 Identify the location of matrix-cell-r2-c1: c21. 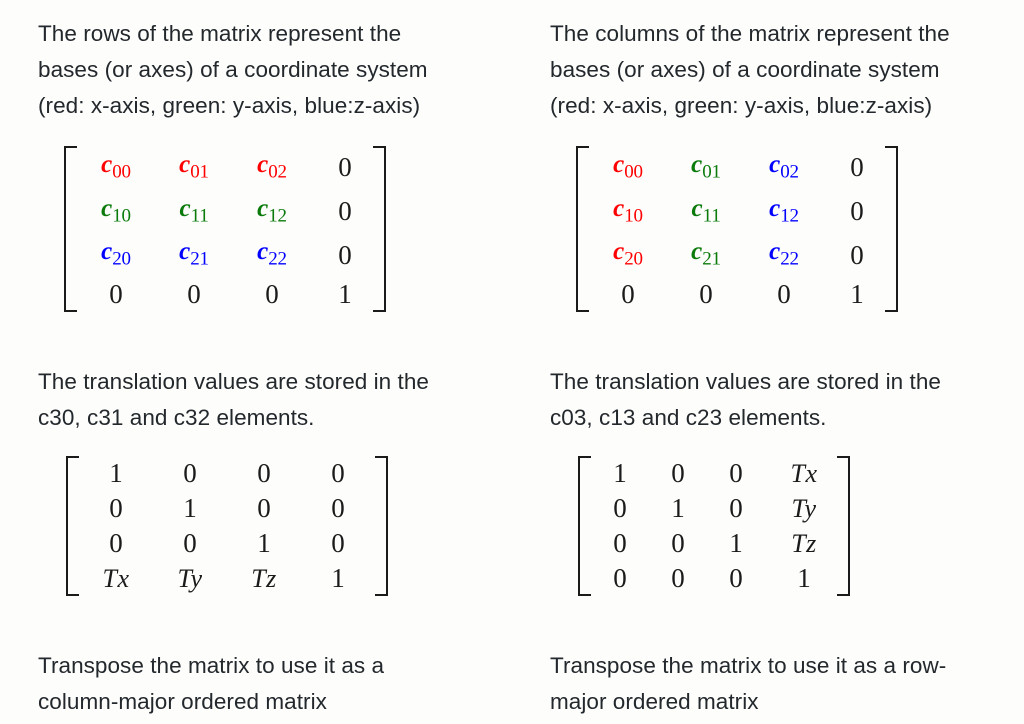
(194, 255).